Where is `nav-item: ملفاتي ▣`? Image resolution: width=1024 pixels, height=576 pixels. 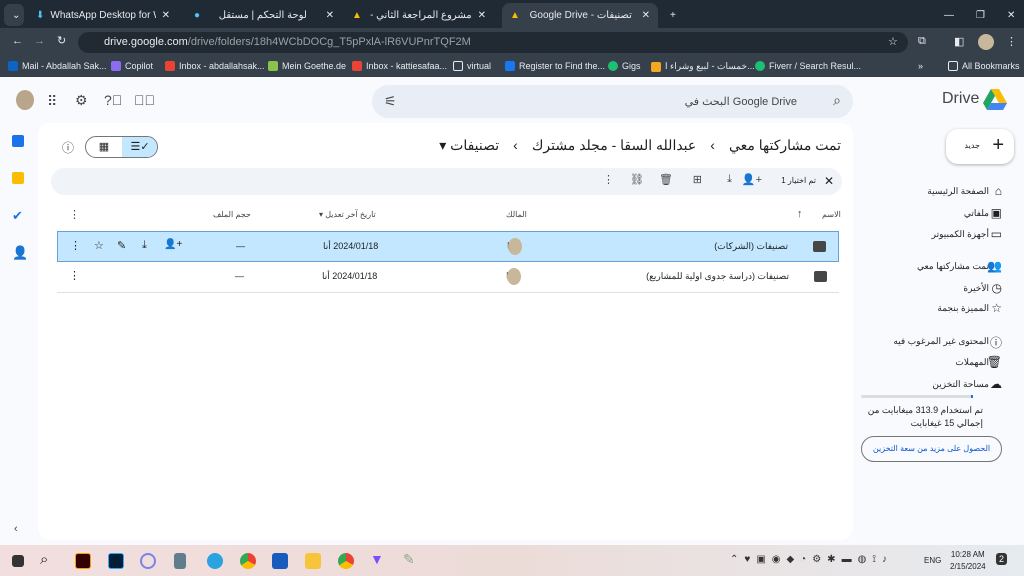 nav-item: ملفاتي ▣ is located at coordinates (941, 214).